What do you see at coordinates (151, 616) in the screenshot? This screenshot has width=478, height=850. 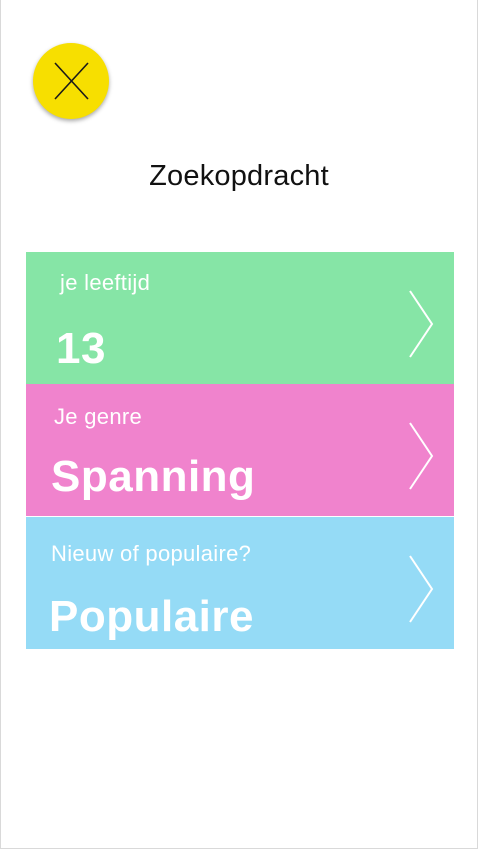 I see `new-or-popular-value: Populaire` at bounding box center [151, 616].